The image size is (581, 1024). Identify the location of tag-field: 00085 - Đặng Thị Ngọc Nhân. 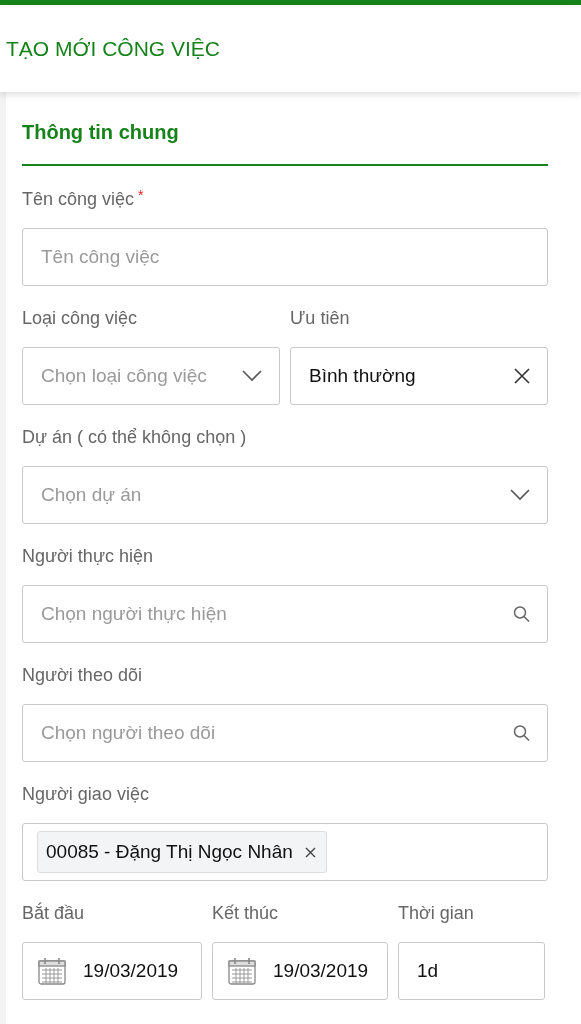
(285, 852).